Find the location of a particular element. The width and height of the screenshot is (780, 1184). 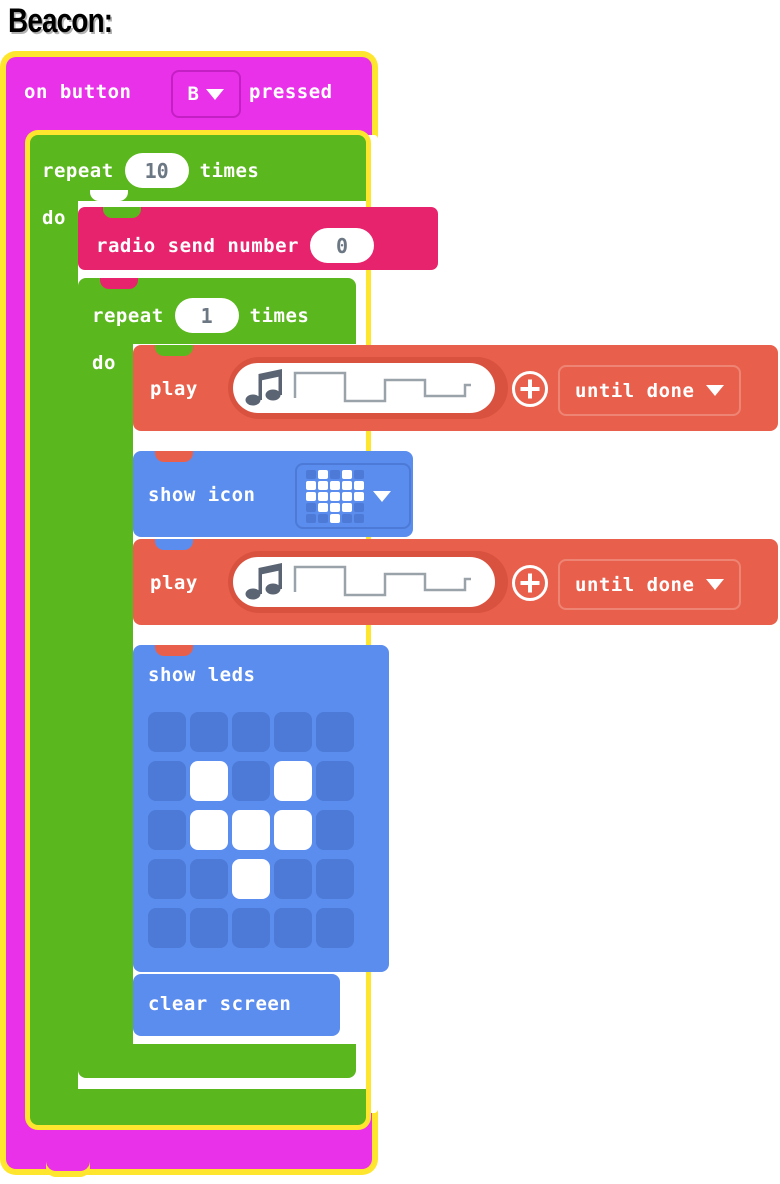

block-play-melody-1: play until done is located at coordinates (455, 388).